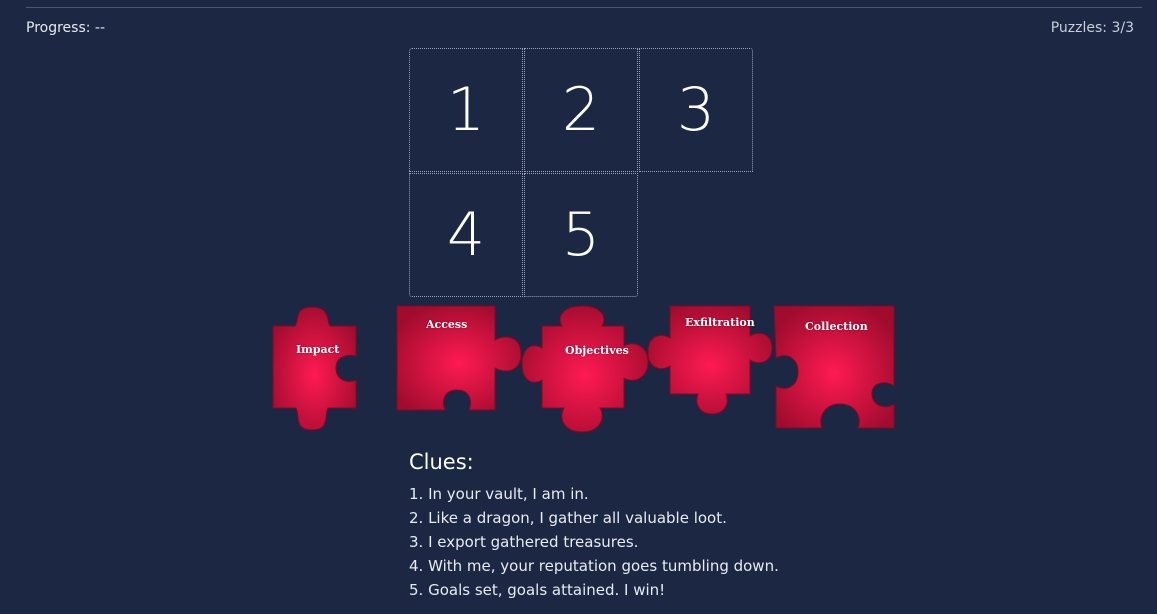 This screenshot has height=614, width=1157. Describe the element at coordinates (585, 369) in the screenshot. I see `puzzle-piece-objectives: Objectives` at that location.